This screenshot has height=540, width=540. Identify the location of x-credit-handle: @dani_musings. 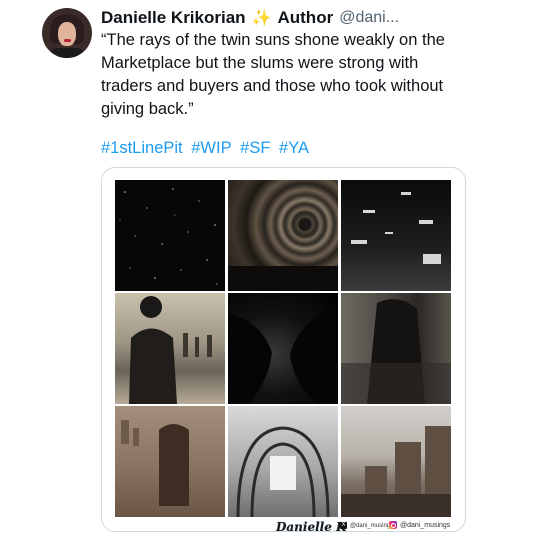
(372, 525).